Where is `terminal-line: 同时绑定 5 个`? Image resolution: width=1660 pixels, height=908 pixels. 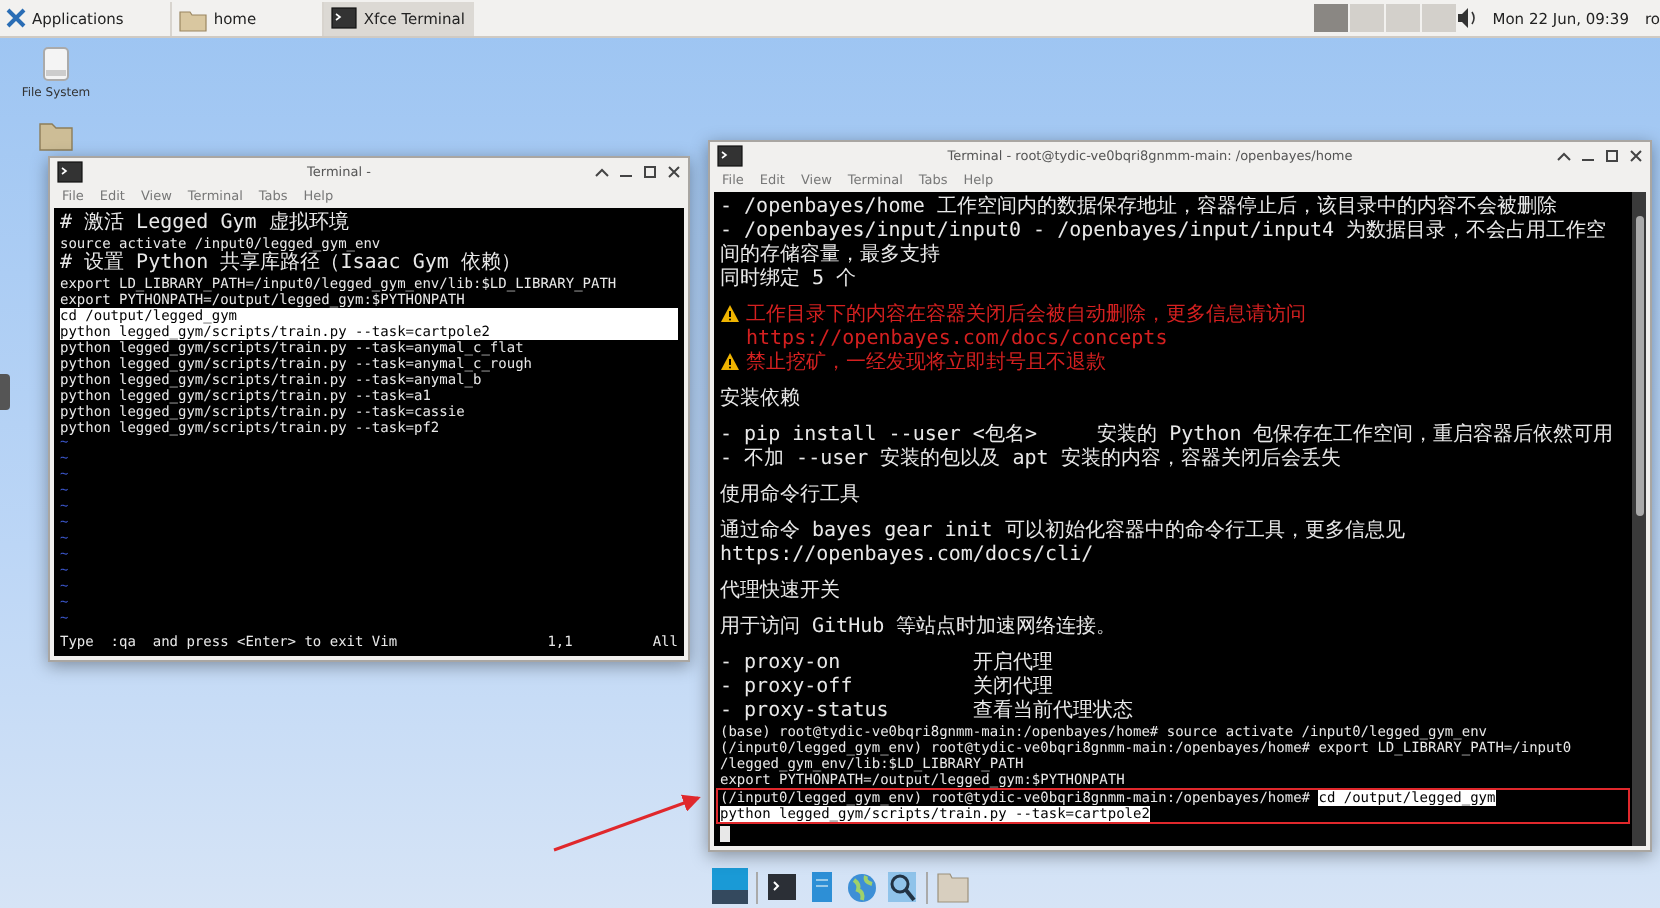
terminal-line: 同时绑定 5 个 is located at coordinates (789, 280).